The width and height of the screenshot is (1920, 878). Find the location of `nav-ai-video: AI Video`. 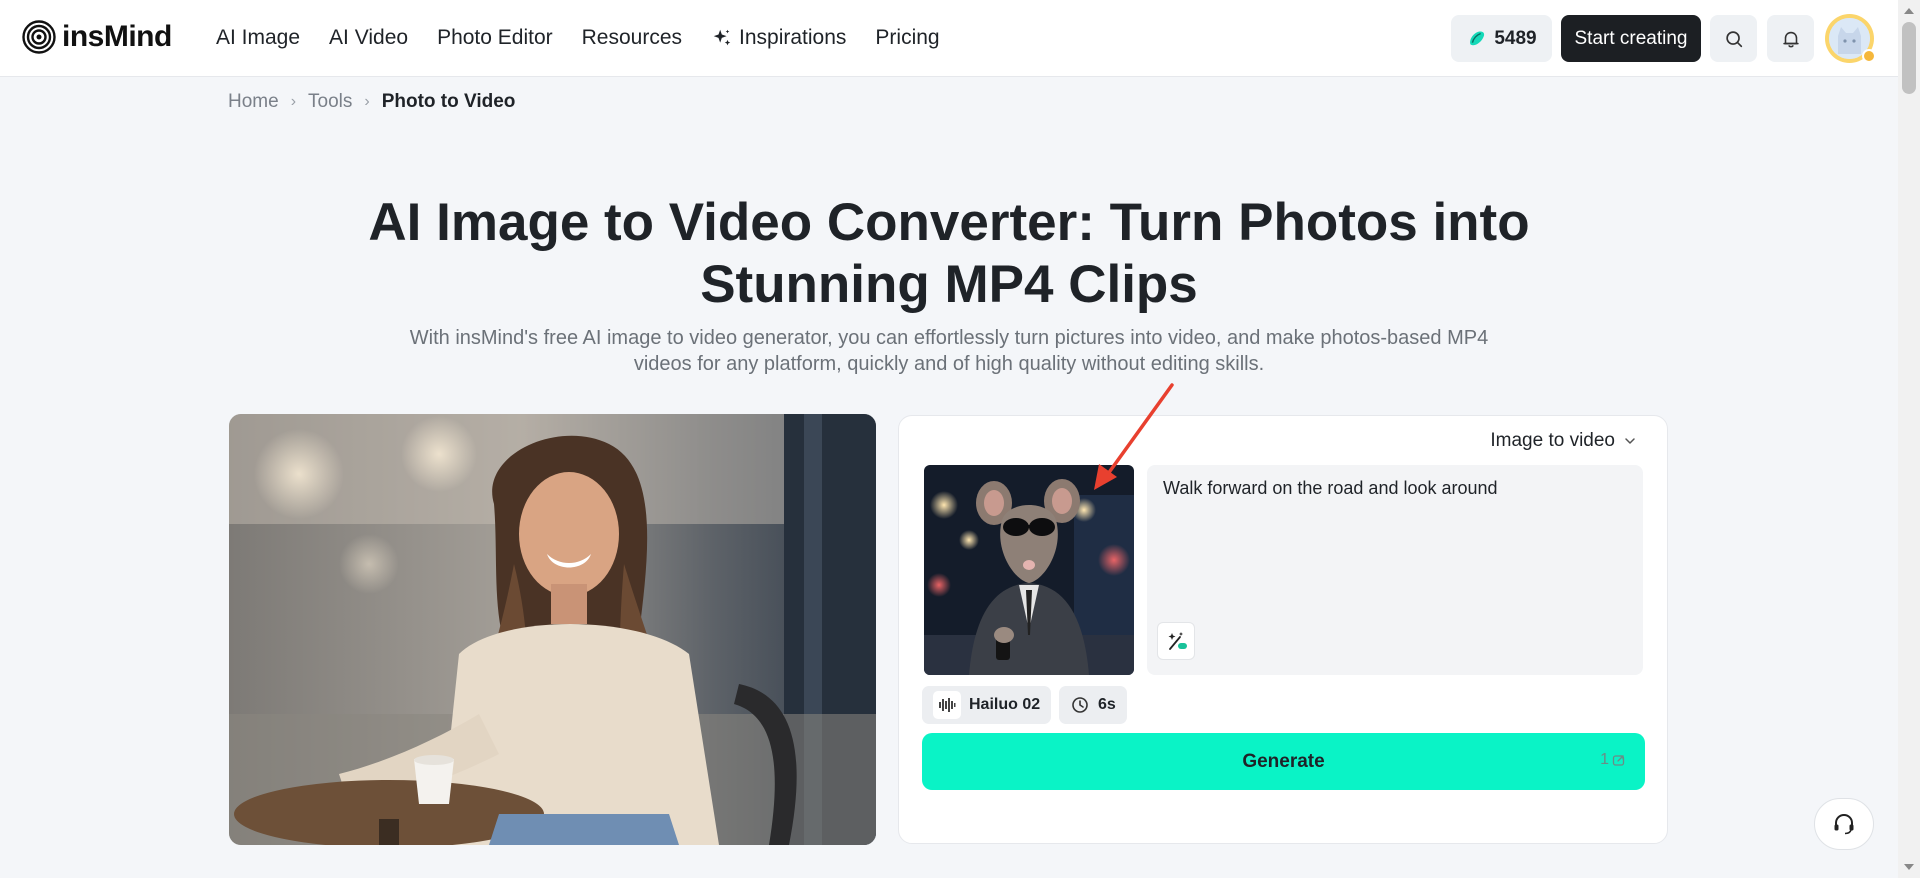

nav-ai-video: AI Video is located at coordinates (368, 38).